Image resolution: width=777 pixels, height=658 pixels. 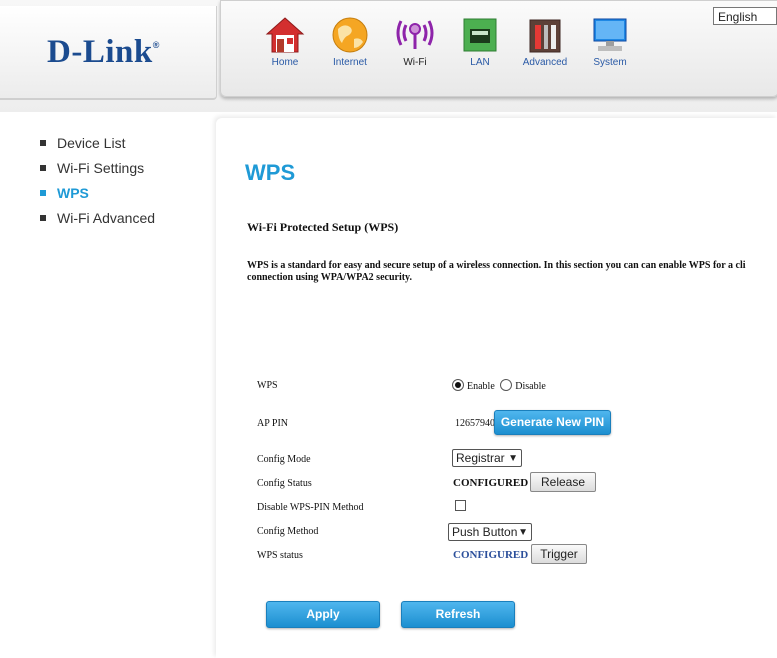 I want to click on wps-enable-radio, so click(x=458, y=385).